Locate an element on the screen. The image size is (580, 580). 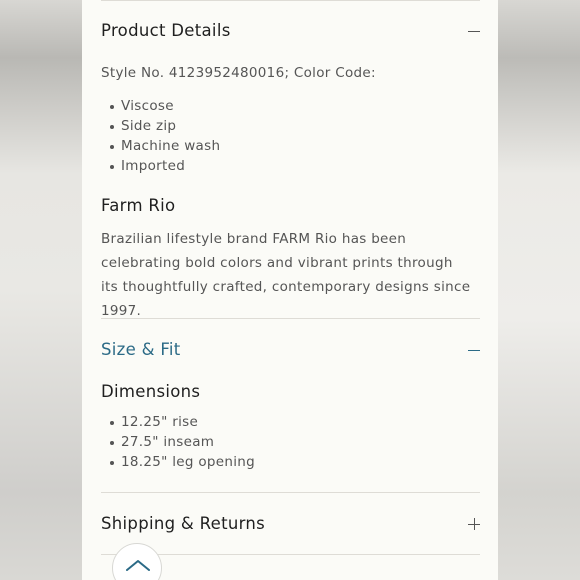
list-item: 18.25" leg opening is located at coordinates (182, 462).